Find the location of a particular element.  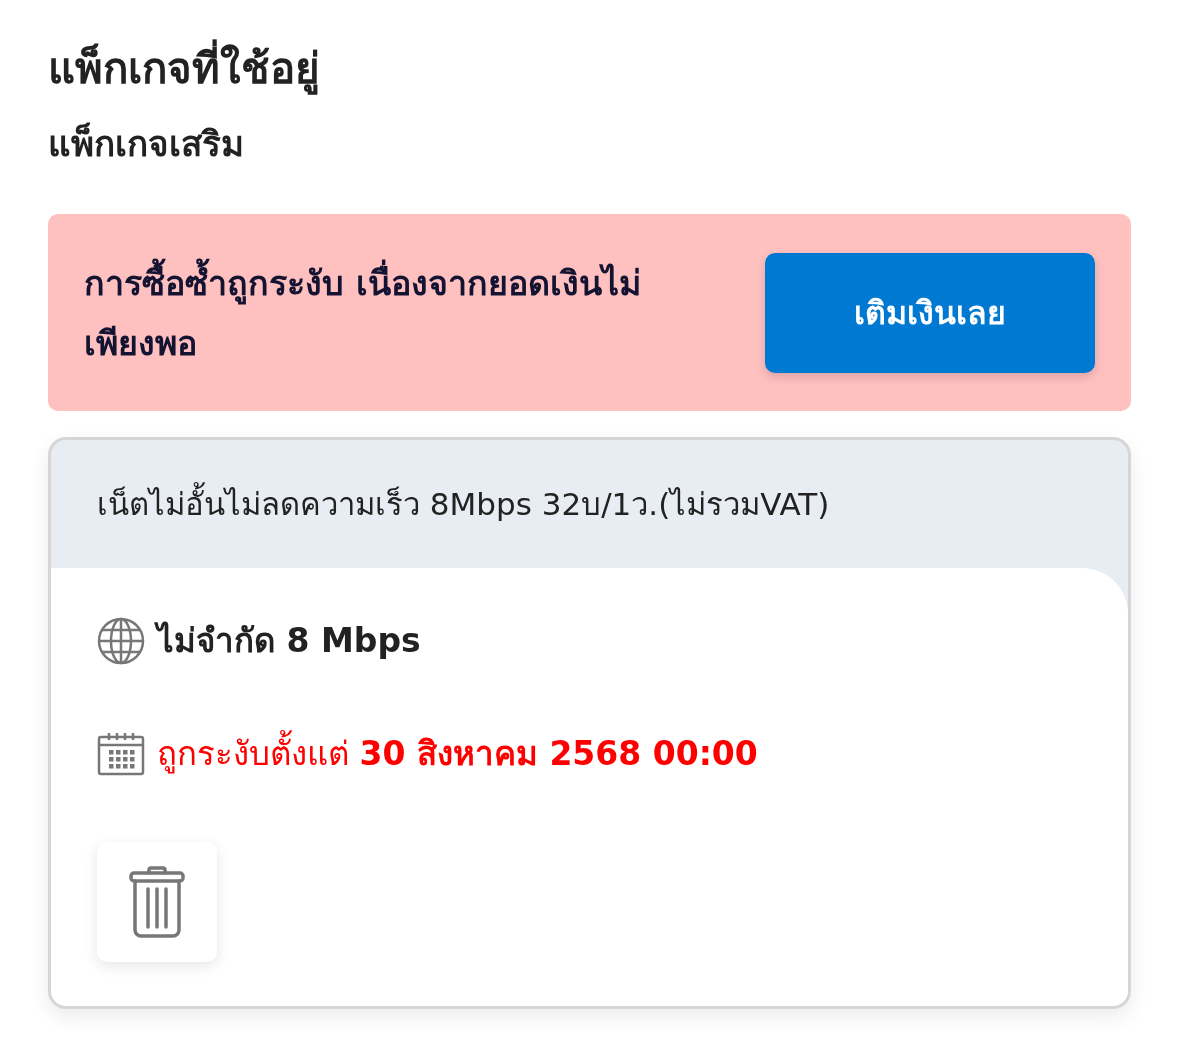

delete-button is located at coordinates (157, 902).